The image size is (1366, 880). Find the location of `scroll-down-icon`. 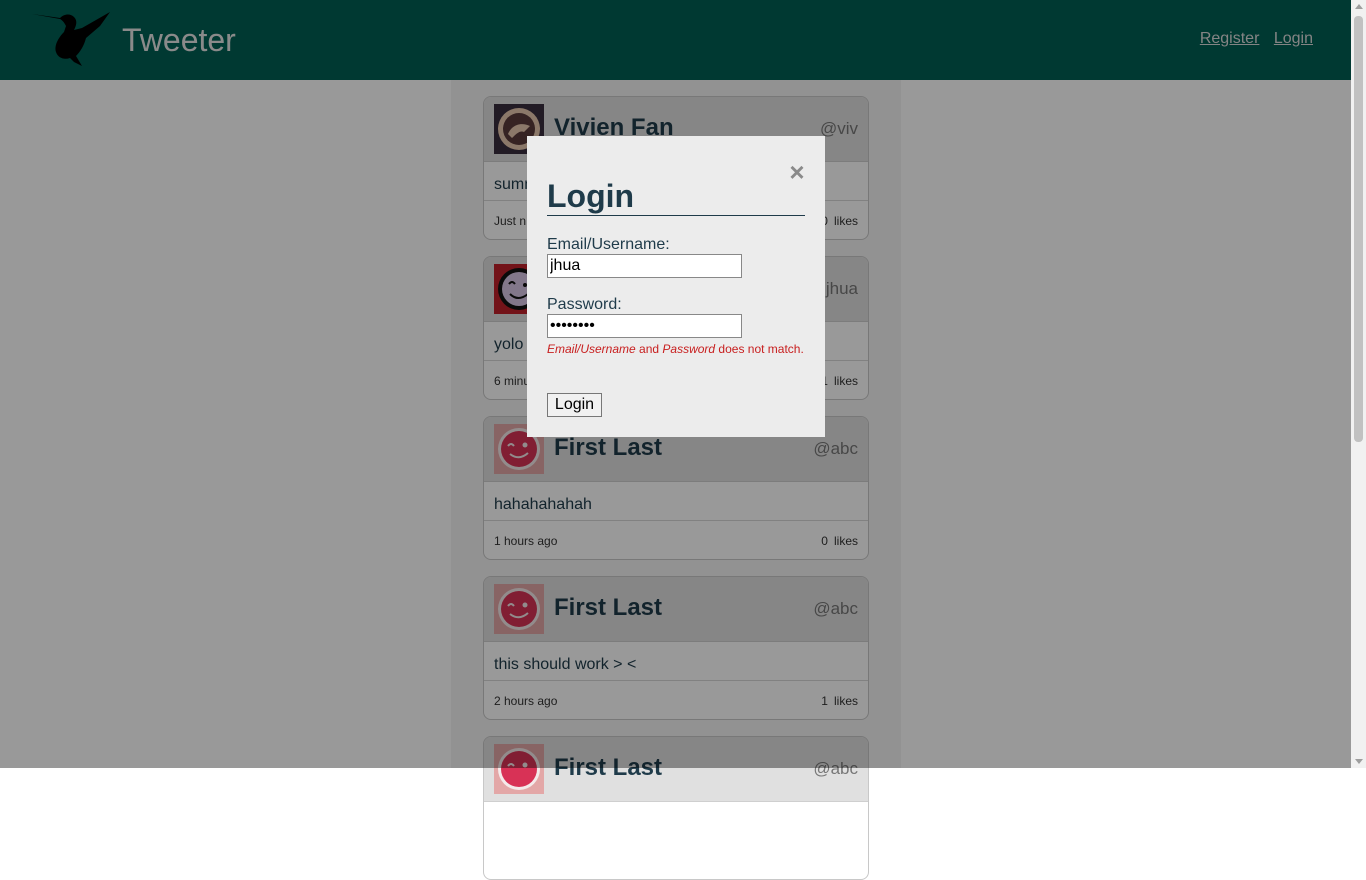

scroll-down-icon is located at coordinates (1359, 761).